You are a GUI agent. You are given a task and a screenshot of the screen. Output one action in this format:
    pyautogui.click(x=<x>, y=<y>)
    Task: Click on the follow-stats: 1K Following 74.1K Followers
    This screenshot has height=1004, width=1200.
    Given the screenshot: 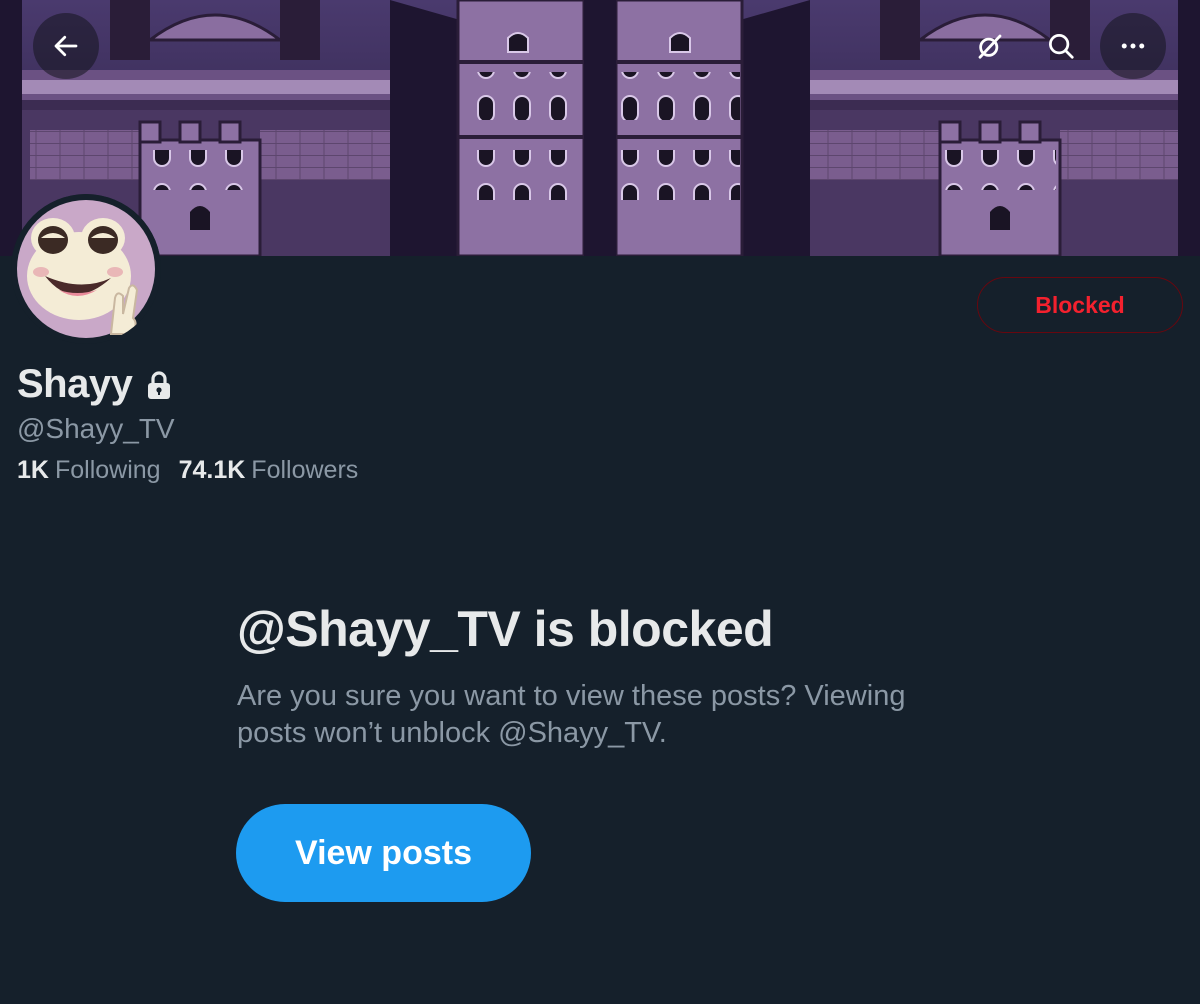 What is the action you would take?
    pyautogui.click(x=187, y=470)
    